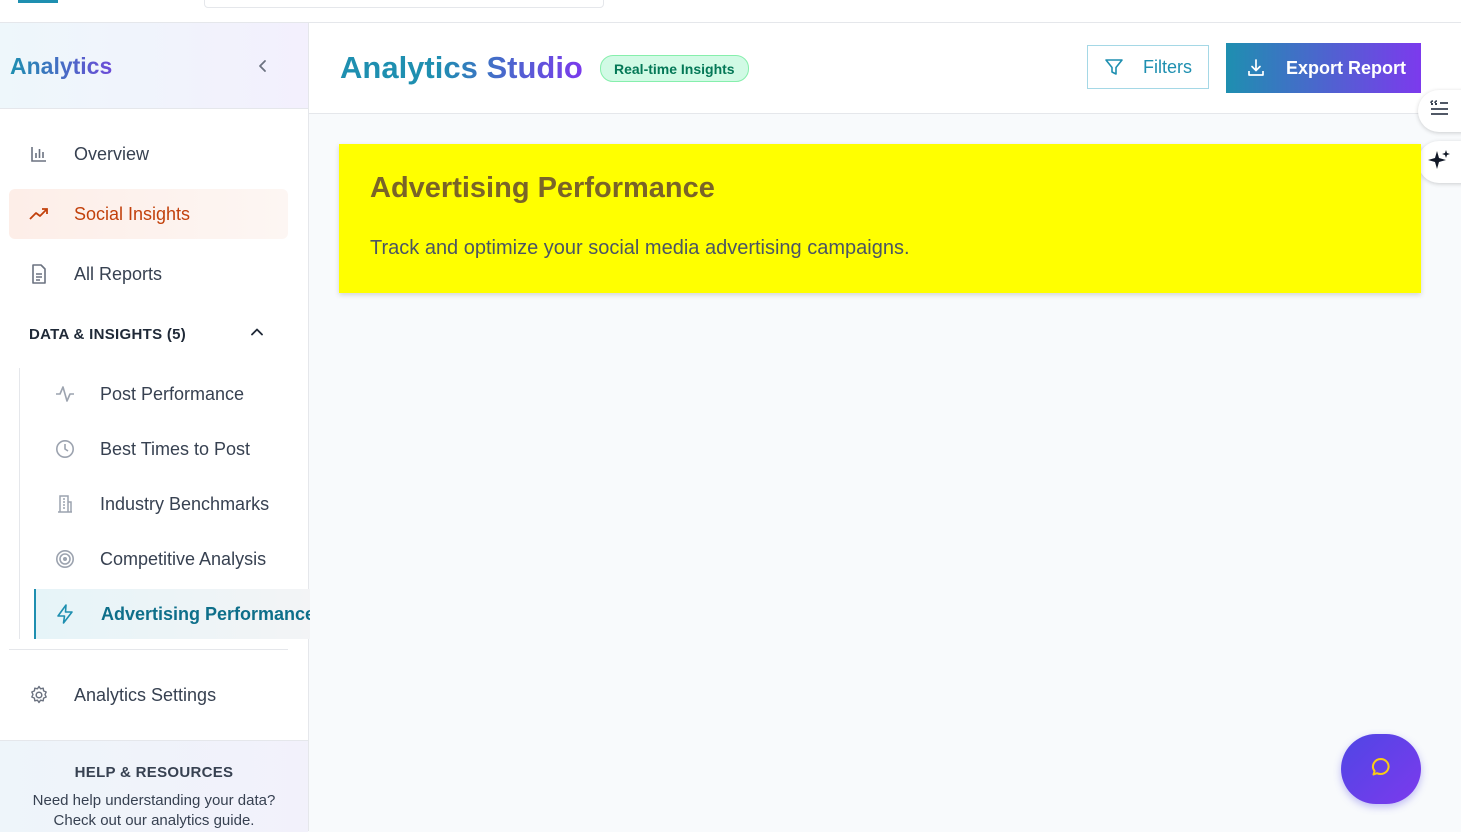  Describe the element at coordinates (461, 67) in the screenshot. I see `page-title: Analytics Studio` at that location.